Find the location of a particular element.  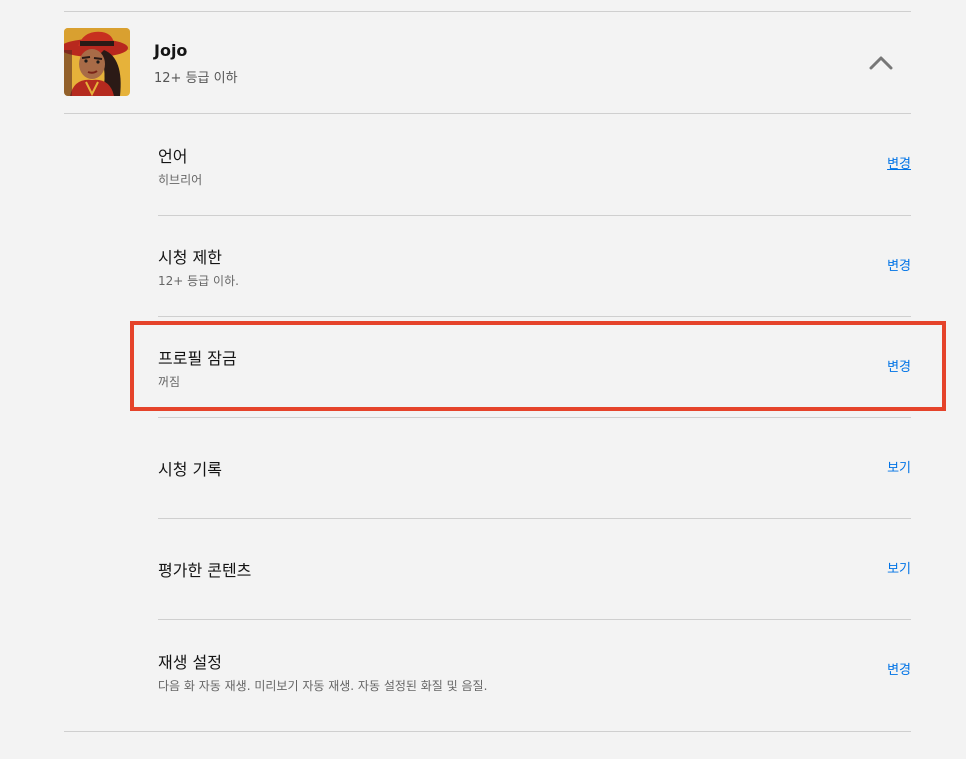

profile-divider is located at coordinates (487, 113).